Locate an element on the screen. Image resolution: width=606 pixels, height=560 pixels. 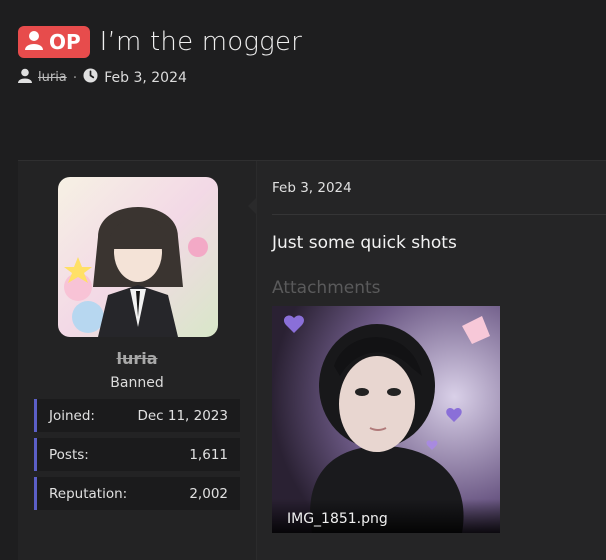
stat-label: Posts: is located at coordinates (69, 454).